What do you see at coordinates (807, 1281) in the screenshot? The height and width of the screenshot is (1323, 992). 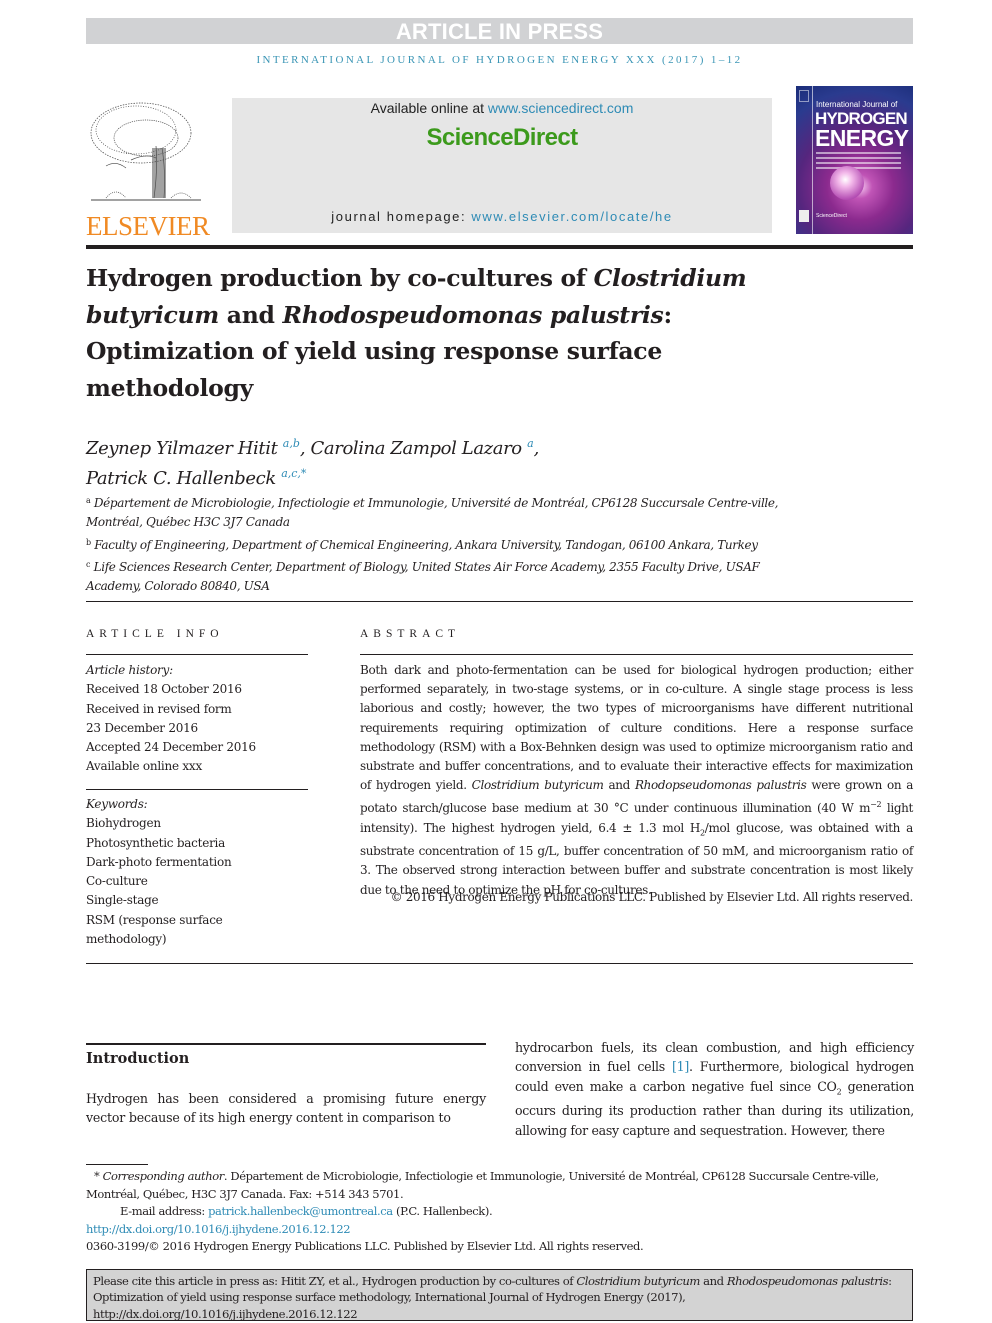 I see `citation-species: Rhodospeudomonas palustris` at bounding box center [807, 1281].